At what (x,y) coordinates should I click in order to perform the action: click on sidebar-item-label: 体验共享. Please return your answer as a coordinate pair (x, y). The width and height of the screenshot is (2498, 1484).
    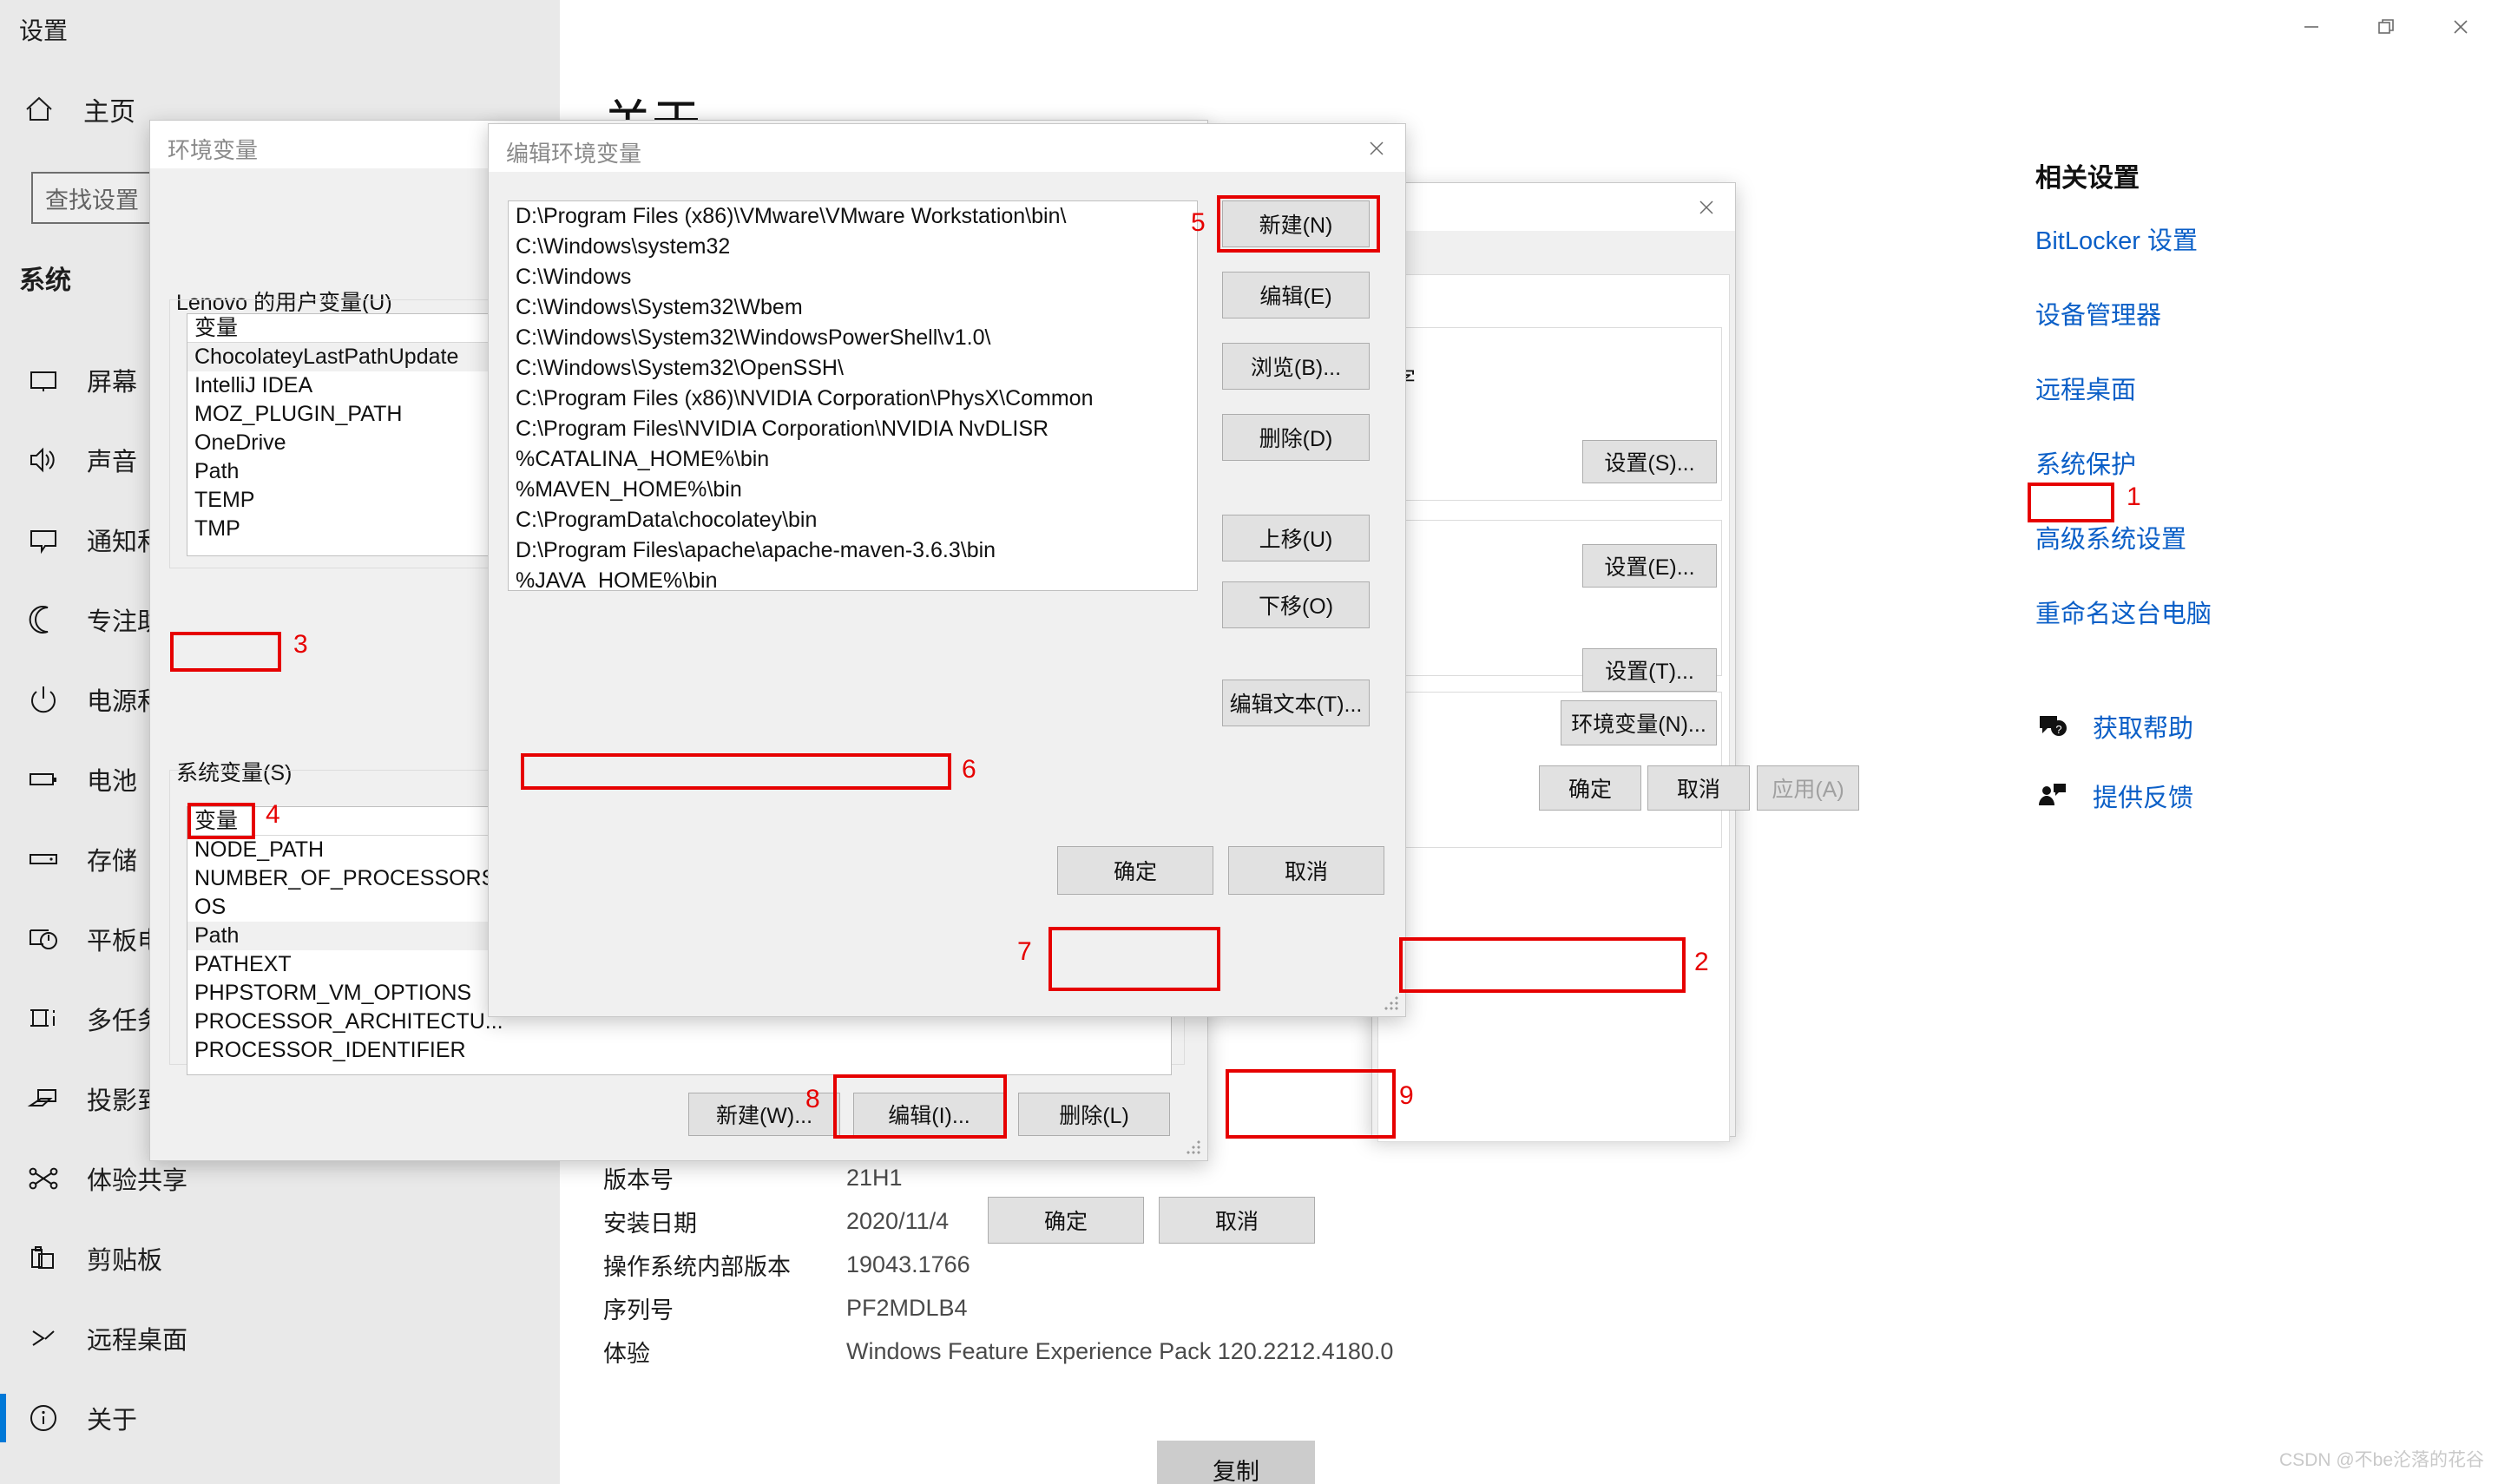
    Looking at the image, I should click on (137, 1181).